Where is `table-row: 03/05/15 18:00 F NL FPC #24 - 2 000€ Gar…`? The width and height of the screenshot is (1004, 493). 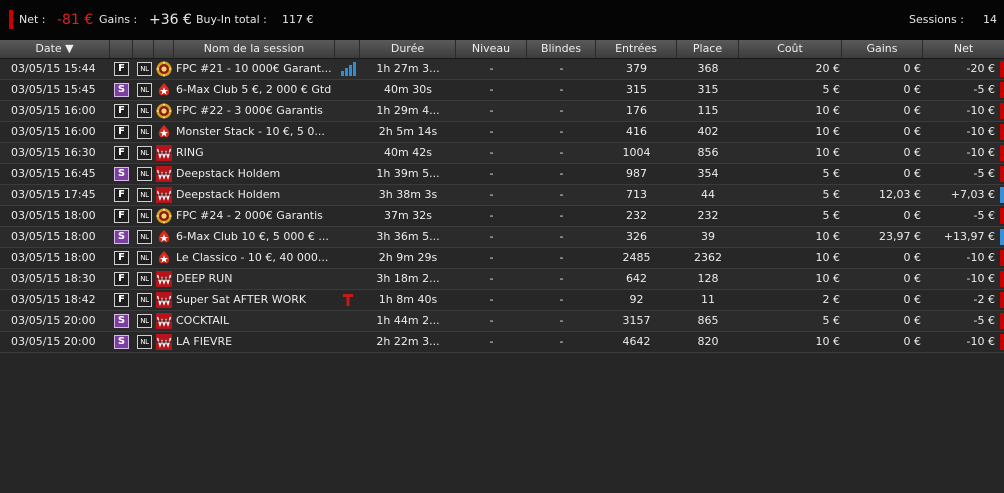
table-row: 03/05/15 18:00 F NL FPC #24 - 2 000€ Gar… is located at coordinates (502, 216).